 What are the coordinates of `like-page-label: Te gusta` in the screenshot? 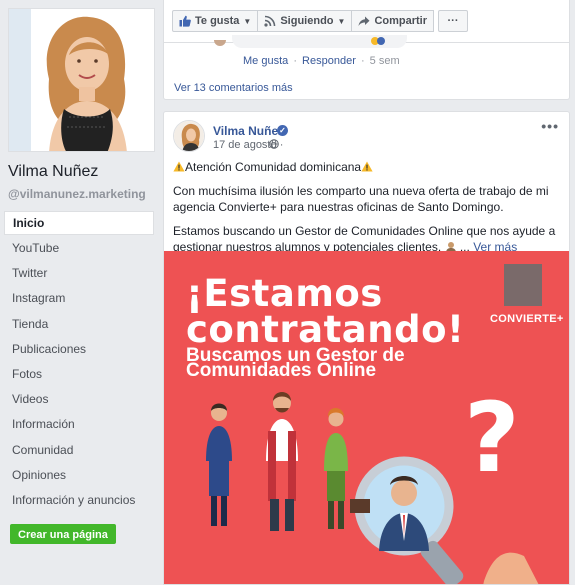 It's located at (217, 21).